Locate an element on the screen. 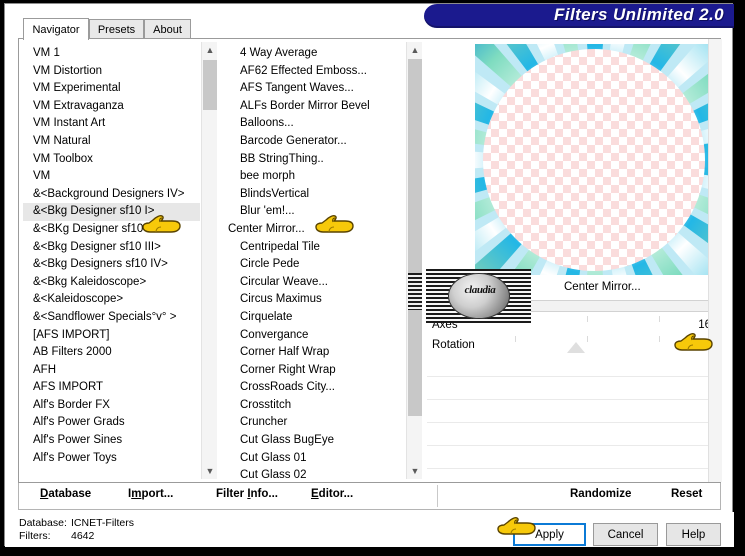 This screenshot has width=745, height=556. list-item: Alf's Border FX is located at coordinates (111, 406).